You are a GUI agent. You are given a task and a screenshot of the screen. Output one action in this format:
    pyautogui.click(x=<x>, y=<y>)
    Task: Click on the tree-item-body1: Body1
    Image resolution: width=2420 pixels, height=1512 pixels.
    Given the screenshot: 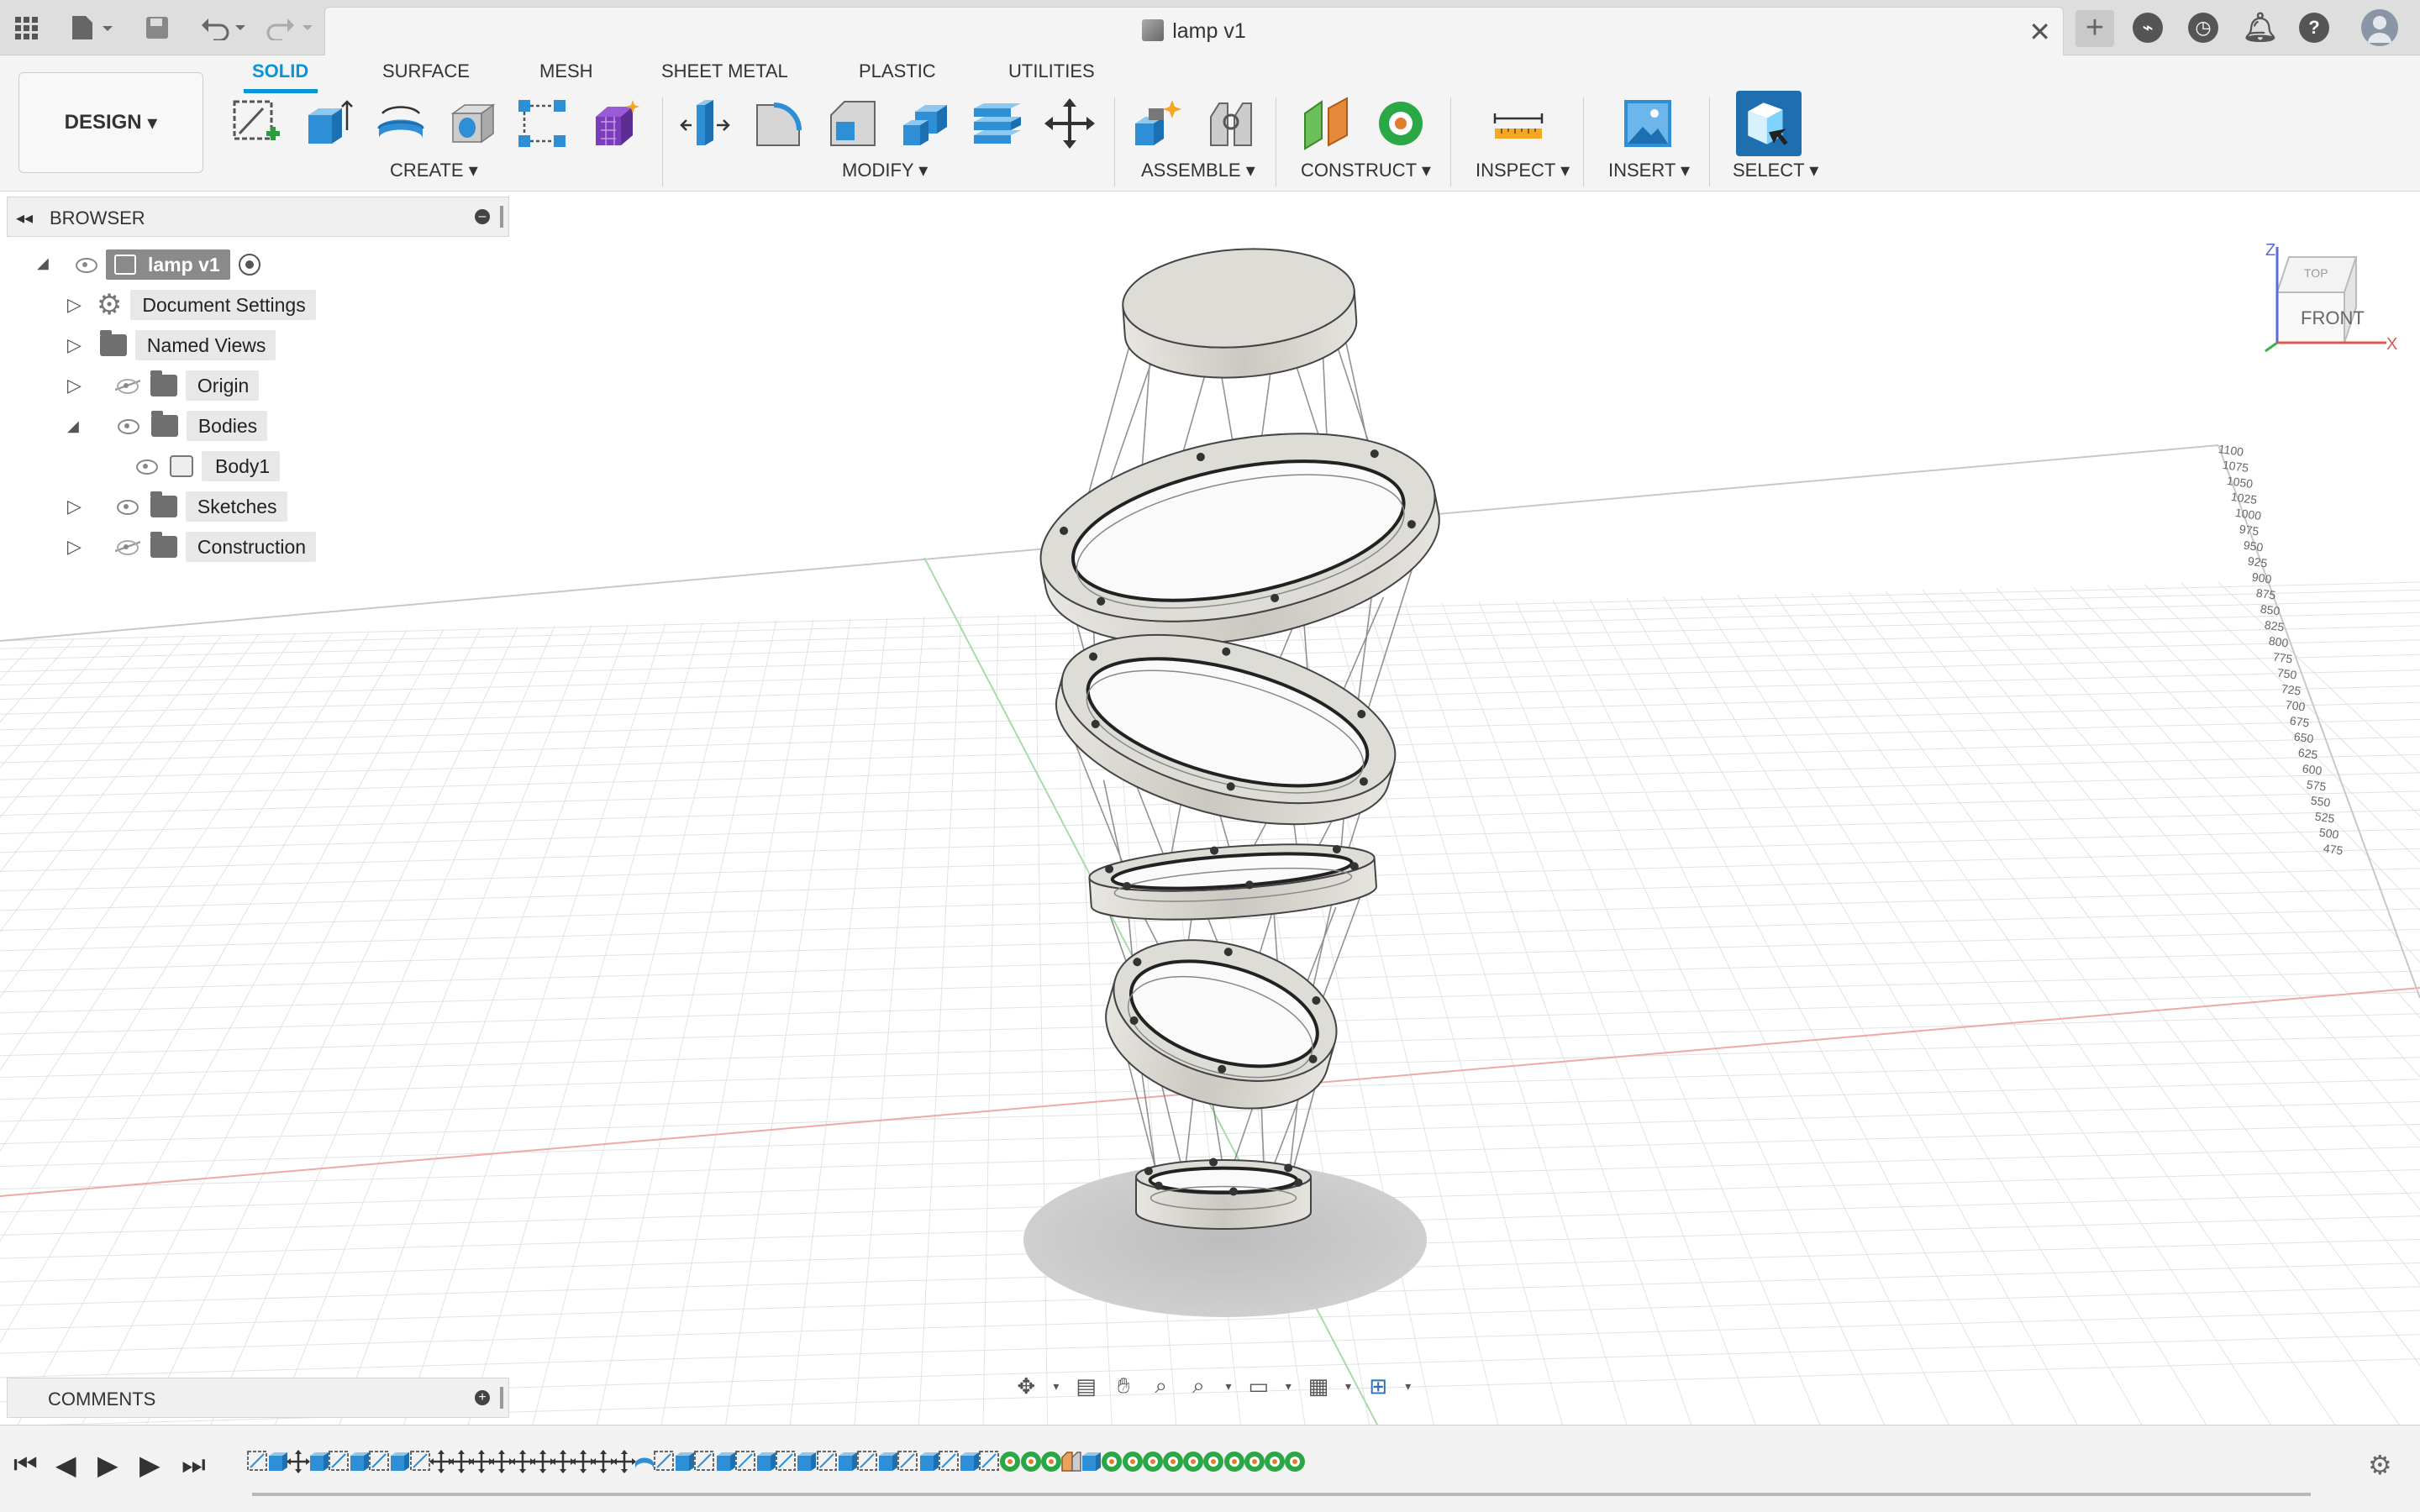 What is the action you would take?
    pyautogui.click(x=207, y=466)
    